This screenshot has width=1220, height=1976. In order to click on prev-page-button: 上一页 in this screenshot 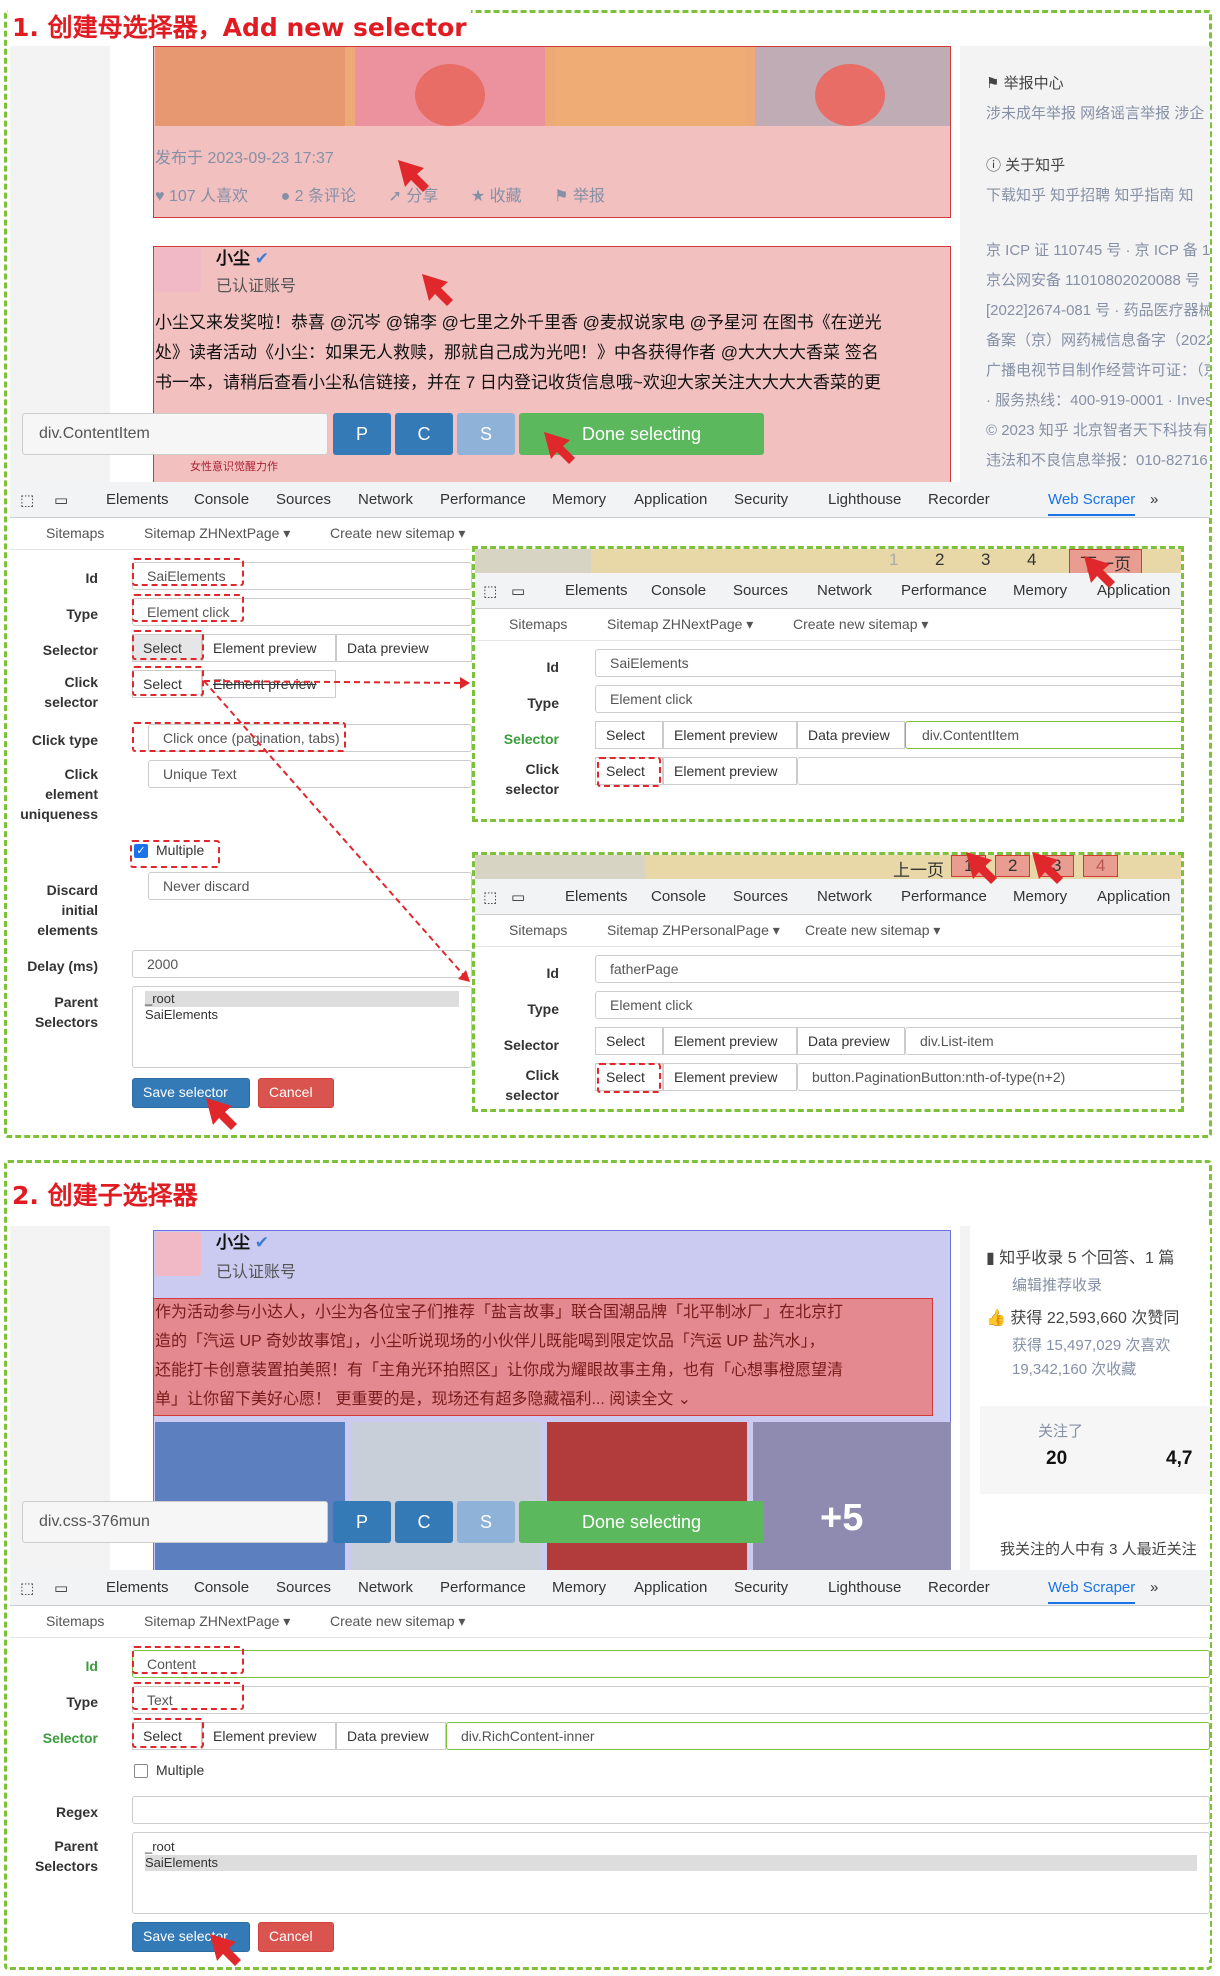, I will do `click(918, 868)`.